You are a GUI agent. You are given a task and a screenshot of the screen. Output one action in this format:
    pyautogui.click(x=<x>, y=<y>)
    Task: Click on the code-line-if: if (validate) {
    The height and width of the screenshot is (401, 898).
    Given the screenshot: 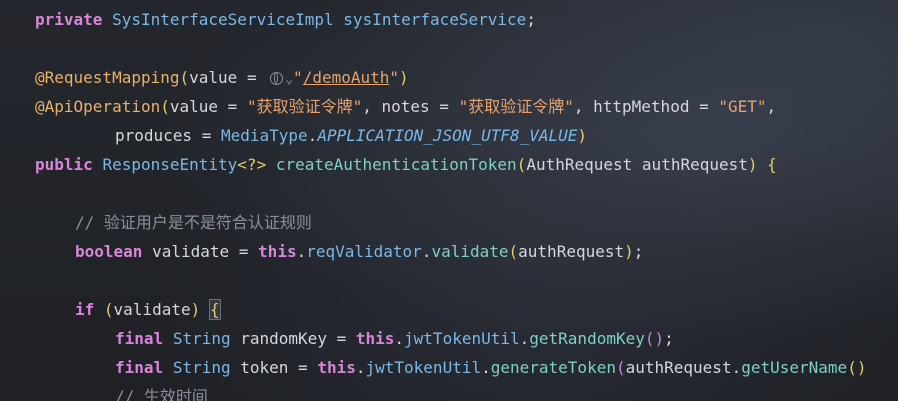 What is the action you would take?
    pyautogui.click(x=110, y=309)
    